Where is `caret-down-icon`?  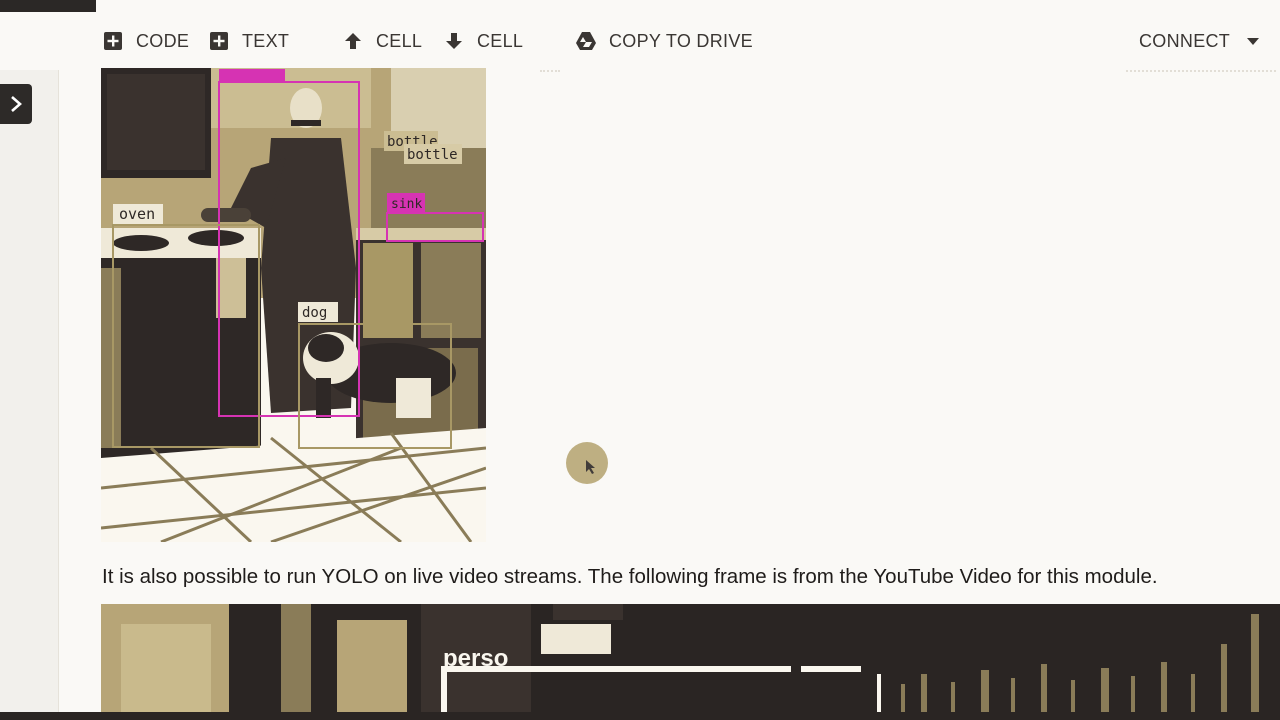
caret-down-icon is located at coordinates (1253, 41).